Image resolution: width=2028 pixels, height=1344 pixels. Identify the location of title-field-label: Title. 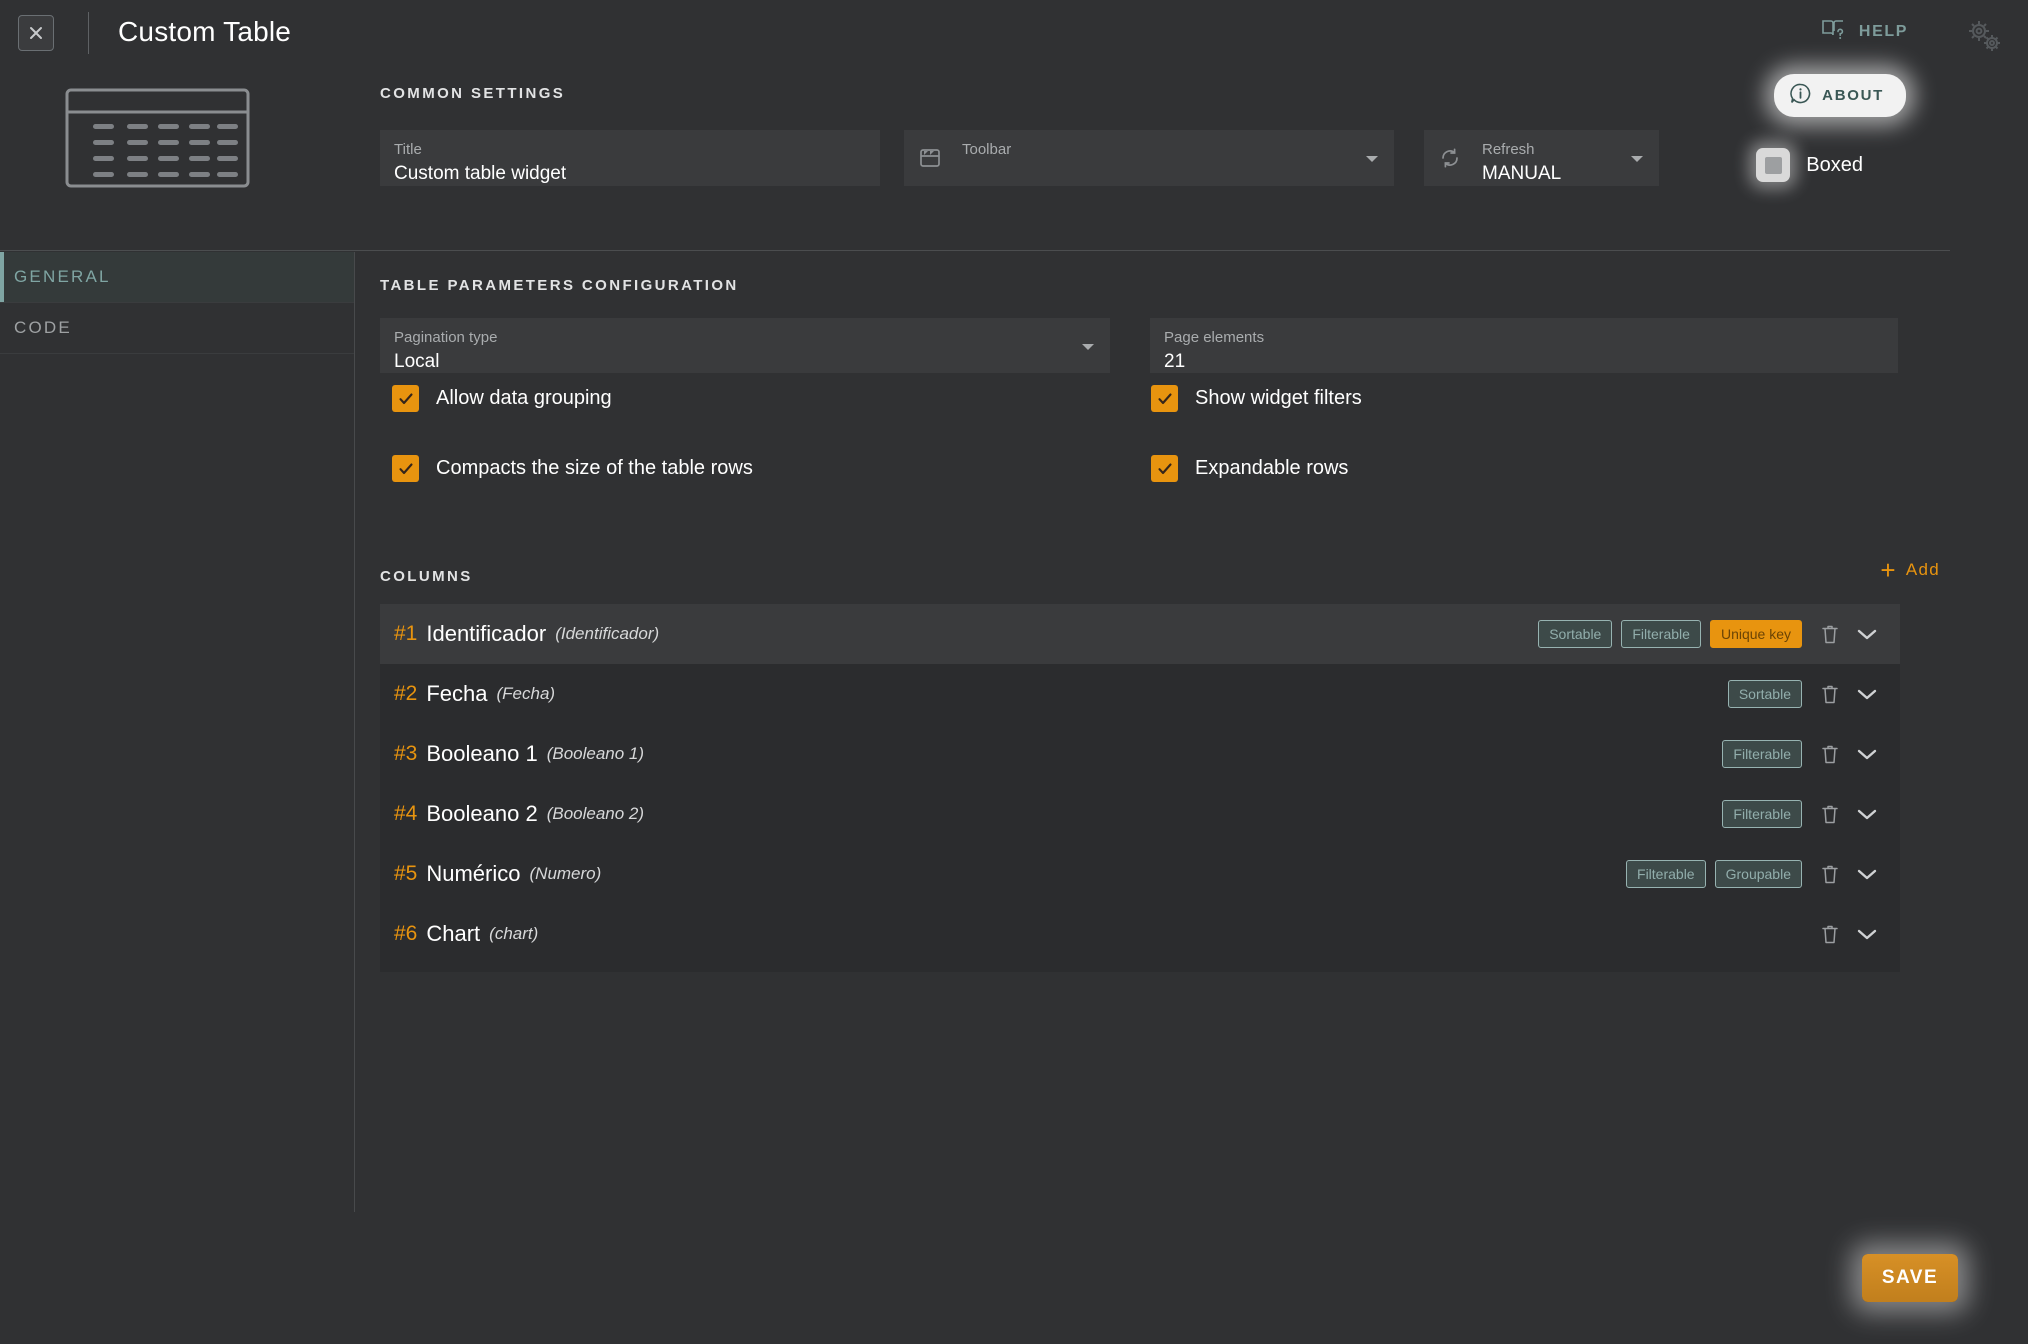
(408, 149).